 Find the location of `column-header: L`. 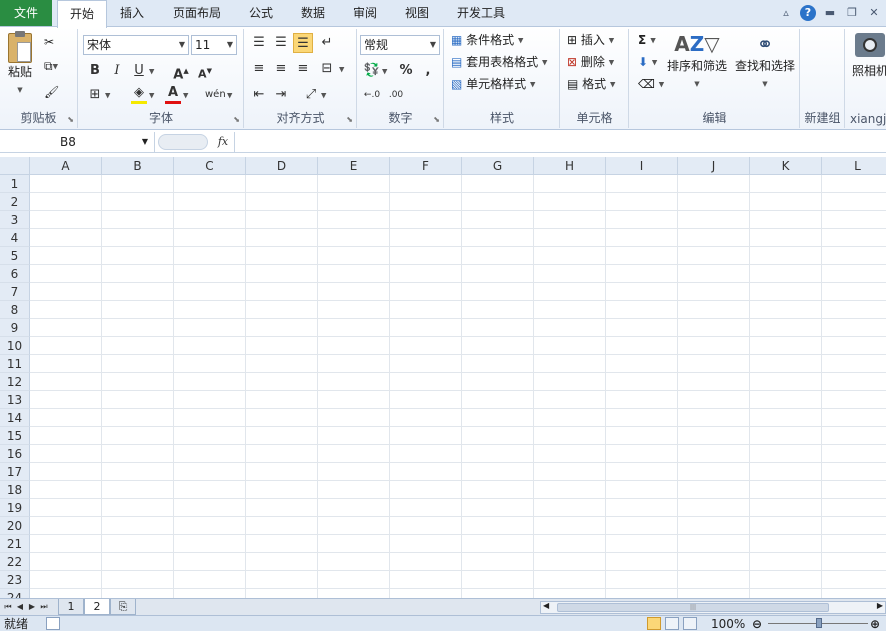

column-header: L is located at coordinates (854, 166).